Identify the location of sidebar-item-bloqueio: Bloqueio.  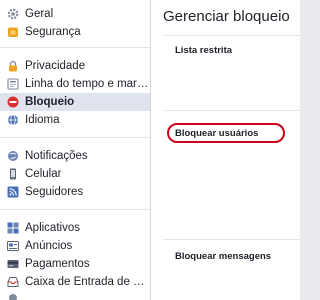
(75, 102).